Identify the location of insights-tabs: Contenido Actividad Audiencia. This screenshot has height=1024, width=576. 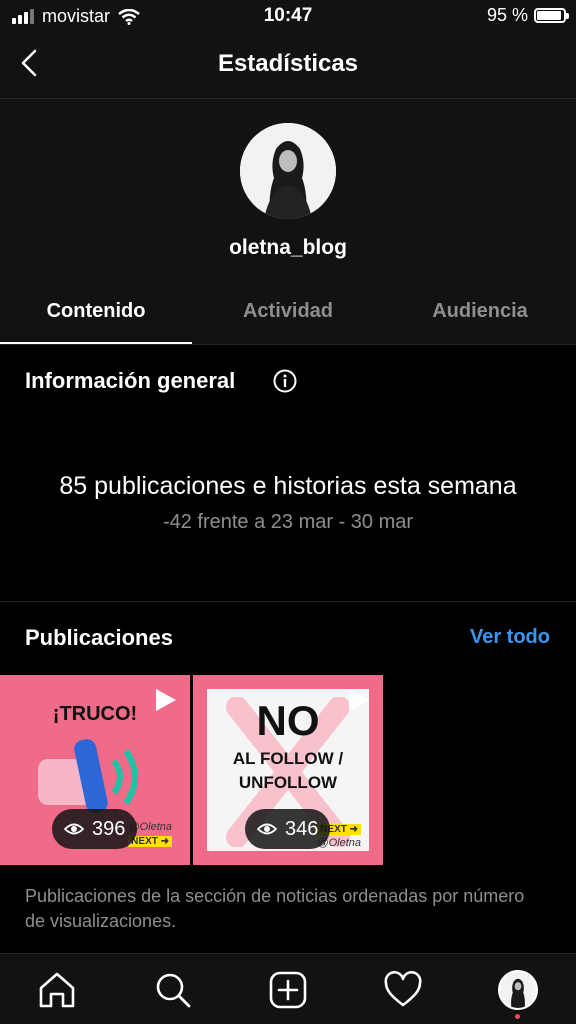
(288, 317).